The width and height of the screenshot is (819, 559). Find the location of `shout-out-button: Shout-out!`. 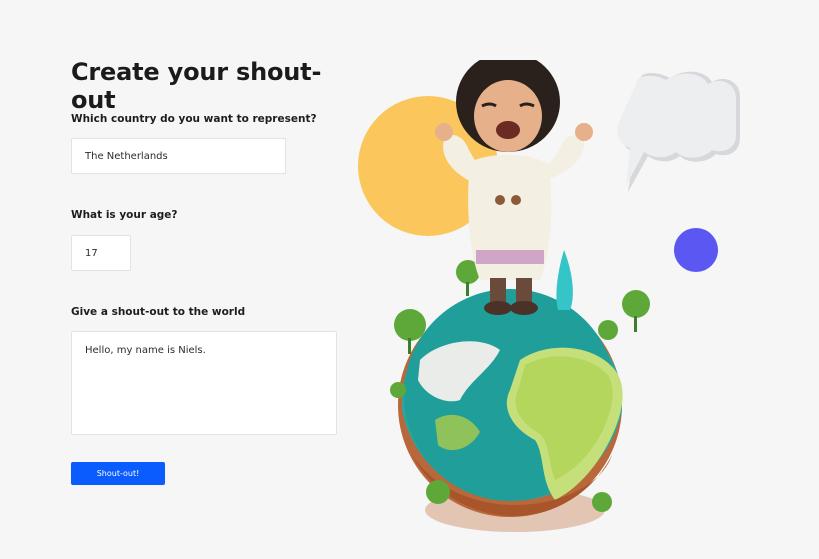

shout-out-button: Shout-out! is located at coordinates (118, 473).